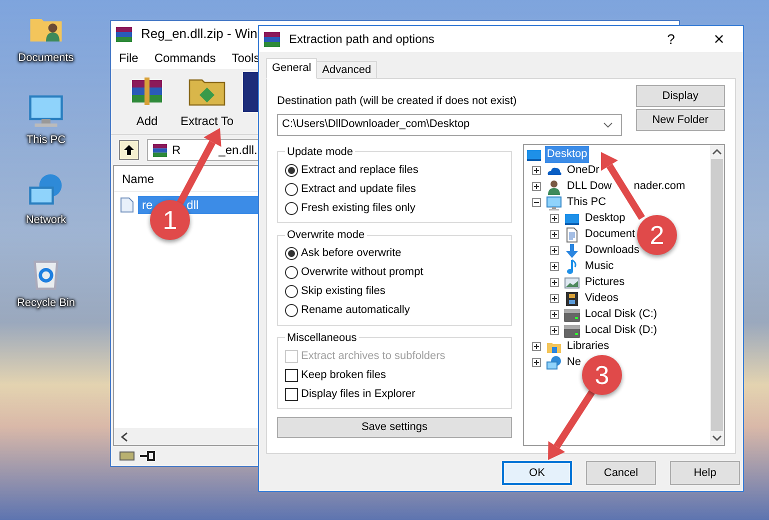 The image size is (769, 520). What do you see at coordinates (705, 473) in the screenshot?
I see `dialog-button: Help` at bounding box center [705, 473].